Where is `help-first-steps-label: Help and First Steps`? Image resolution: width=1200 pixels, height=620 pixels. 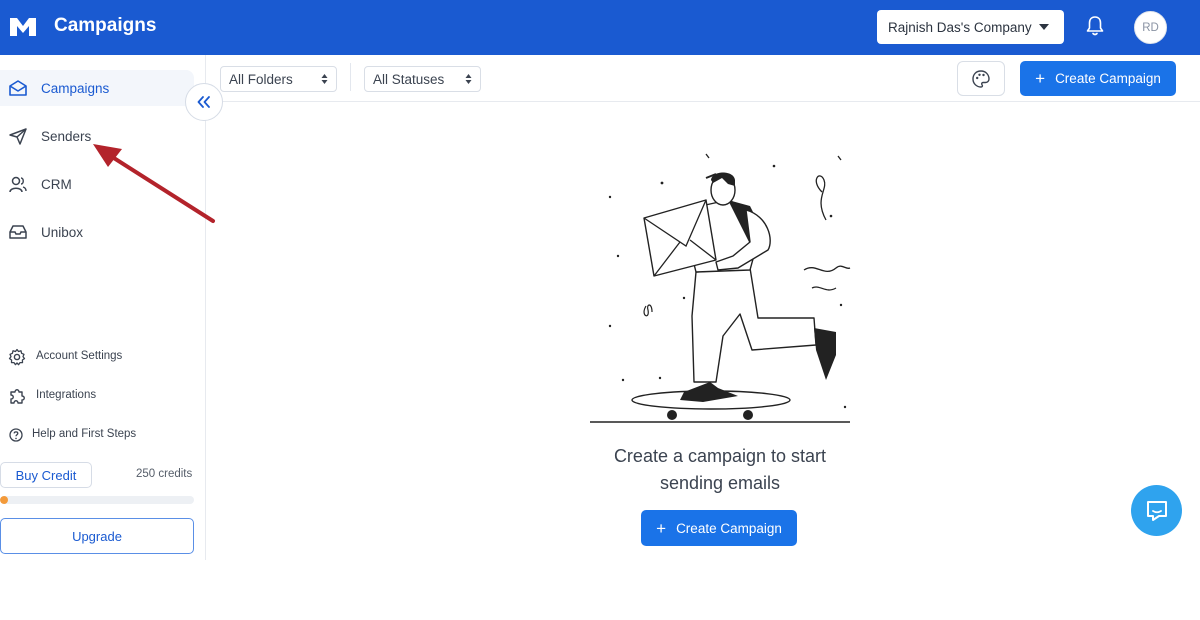
help-first-steps-label: Help and First Steps is located at coordinates (84, 434).